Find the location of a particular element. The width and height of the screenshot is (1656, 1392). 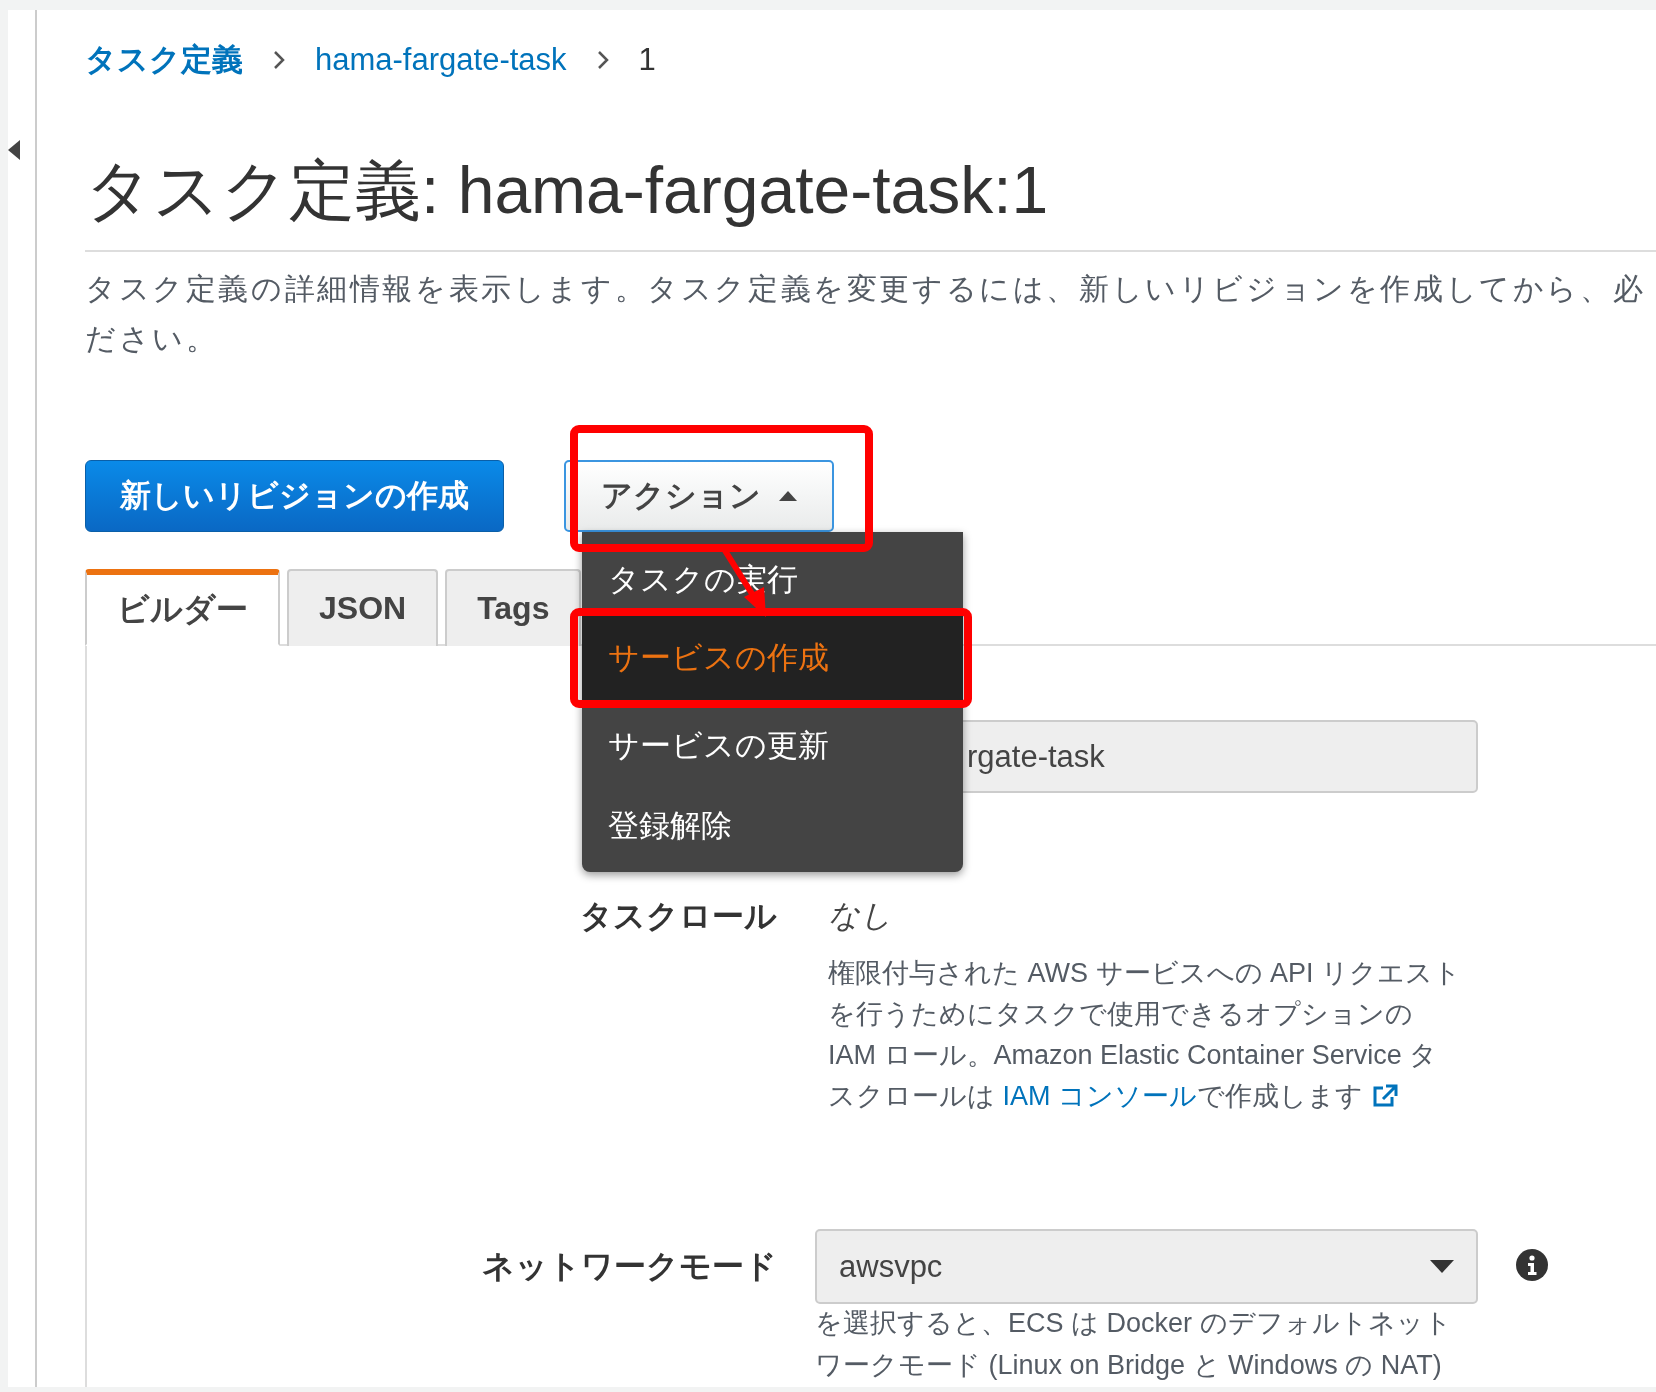

description-line: ださい。 is located at coordinates (152, 339).